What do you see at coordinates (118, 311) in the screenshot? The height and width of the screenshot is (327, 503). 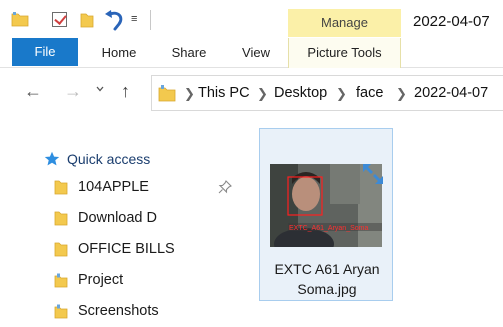 I see `sidebar-item-label: Screenshots` at bounding box center [118, 311].